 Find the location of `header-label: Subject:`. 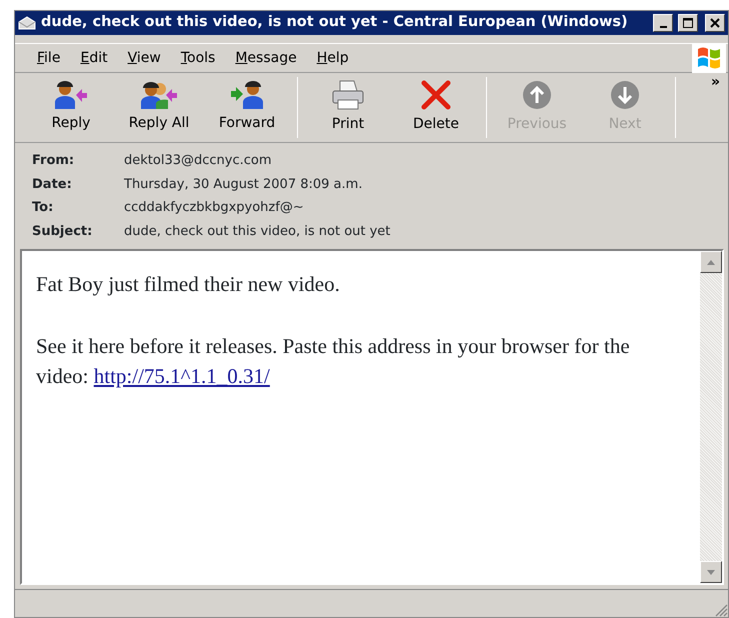

header-label: Subject: is located at coordinates (63, 231).